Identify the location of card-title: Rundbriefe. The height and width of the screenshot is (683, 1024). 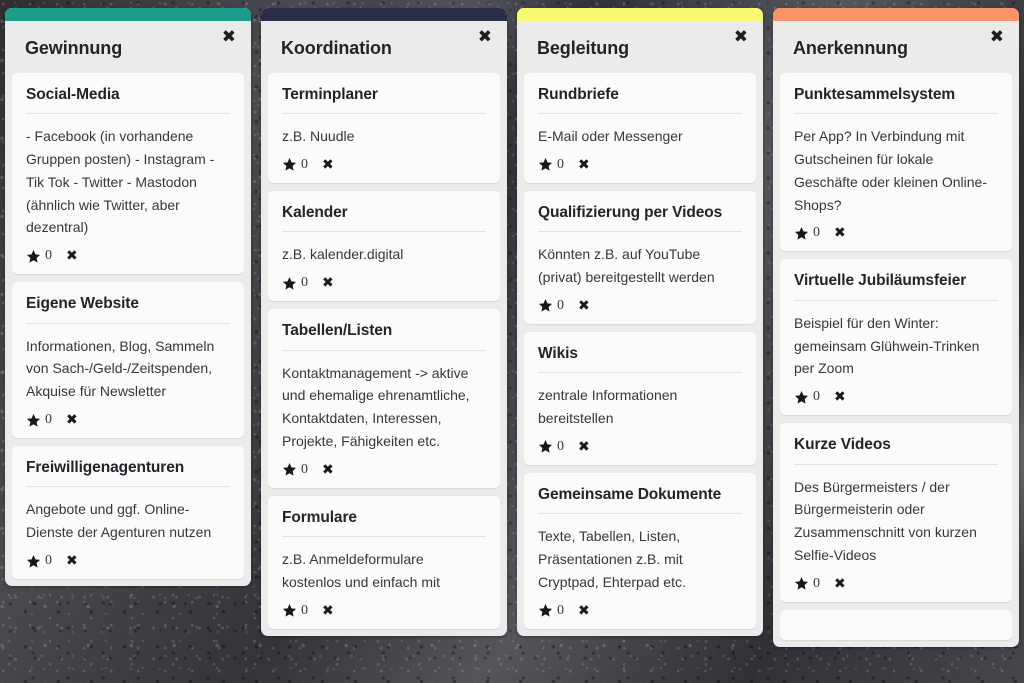
(640, 100).